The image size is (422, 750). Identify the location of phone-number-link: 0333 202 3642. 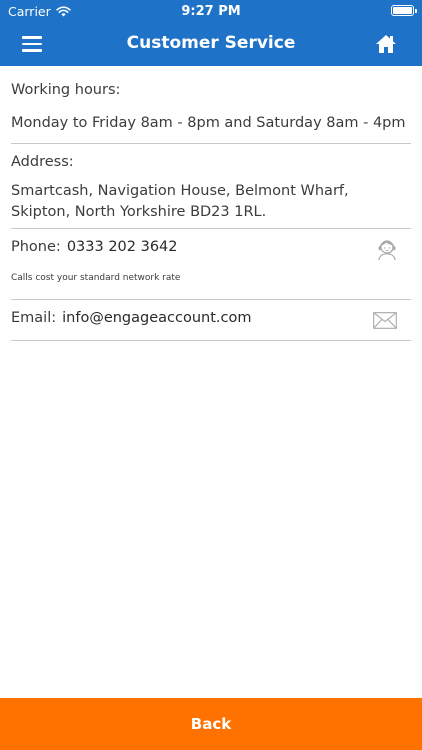
(122, 247).